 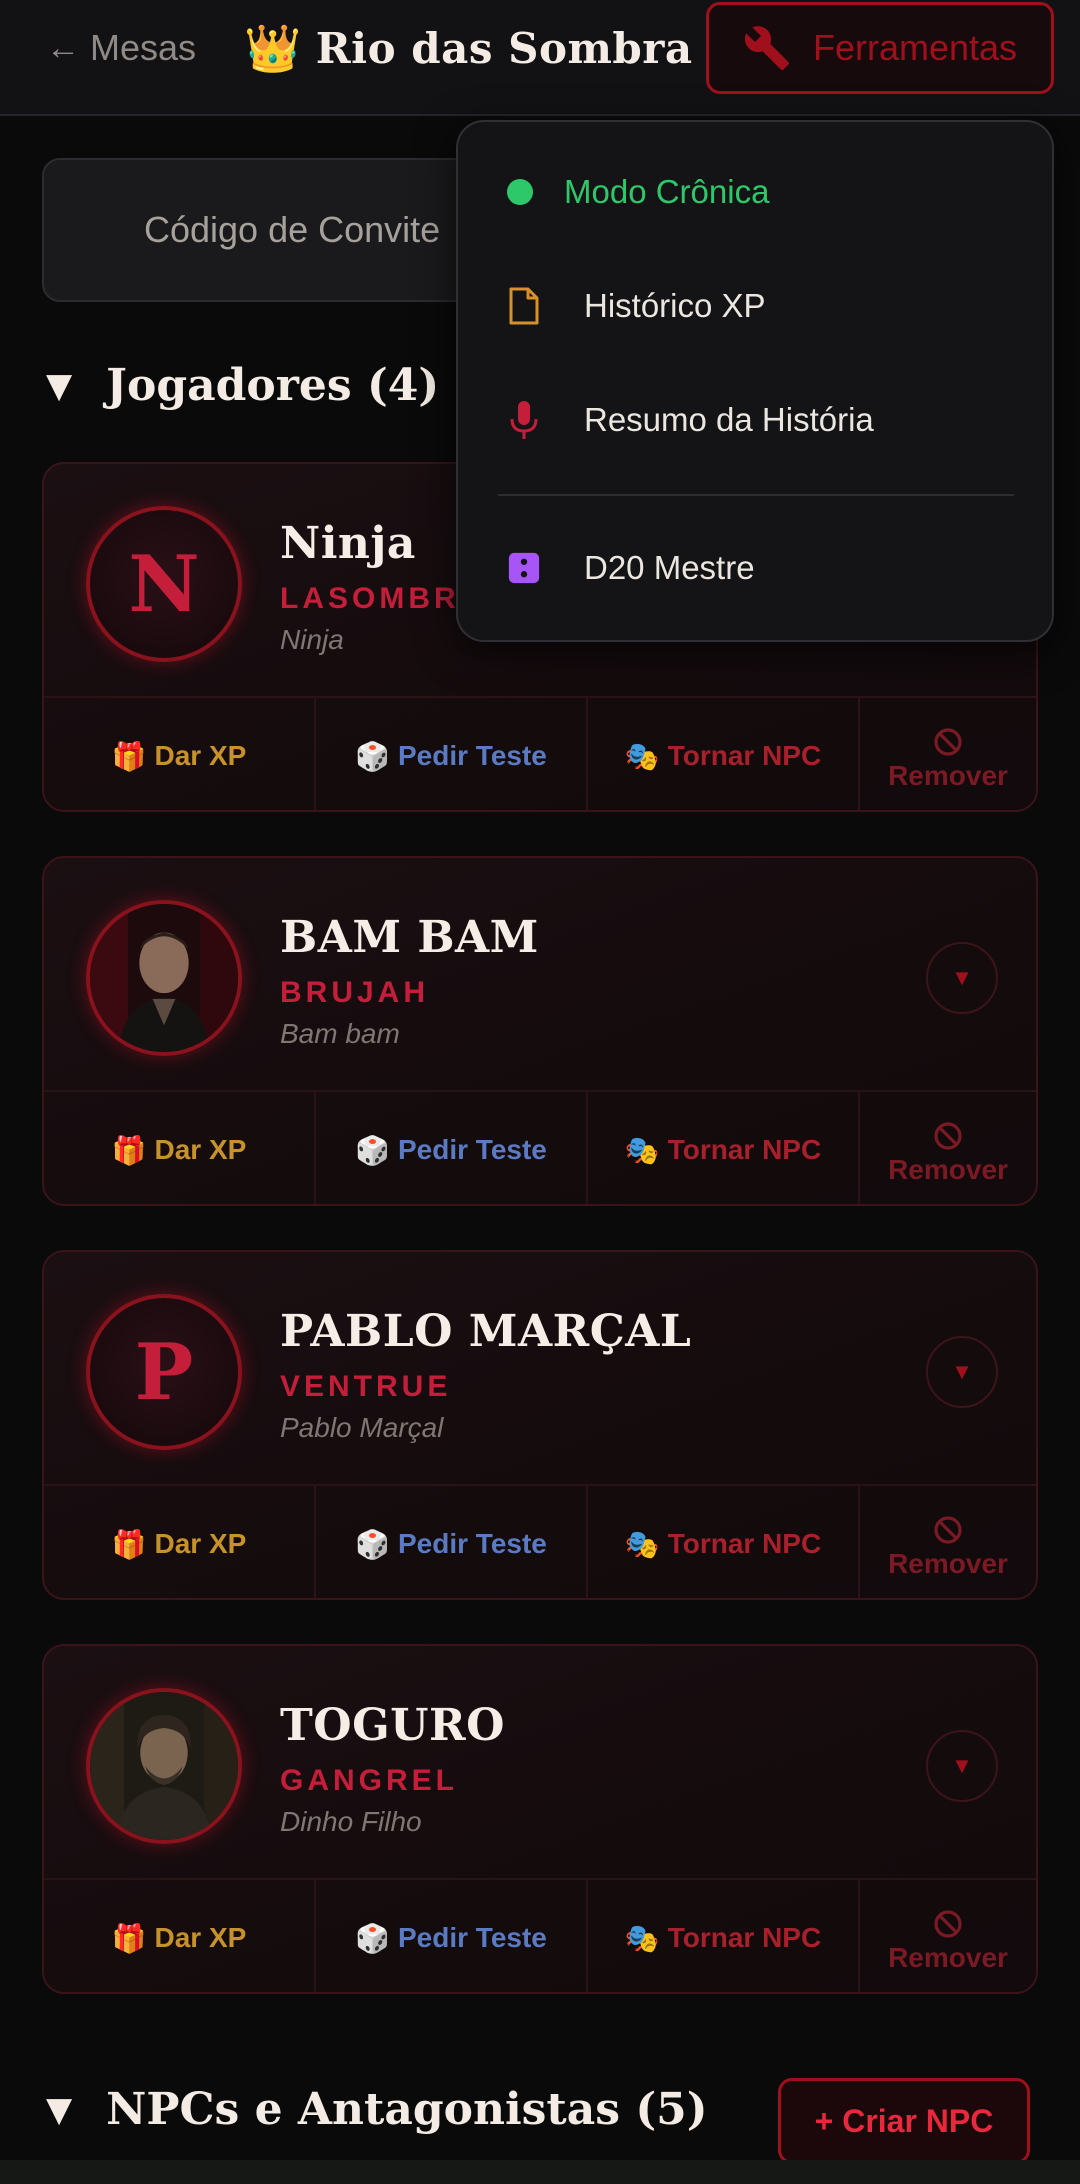 I want to click on menu-item-story-summary: Resumo da História, so click(x=755, y=420).